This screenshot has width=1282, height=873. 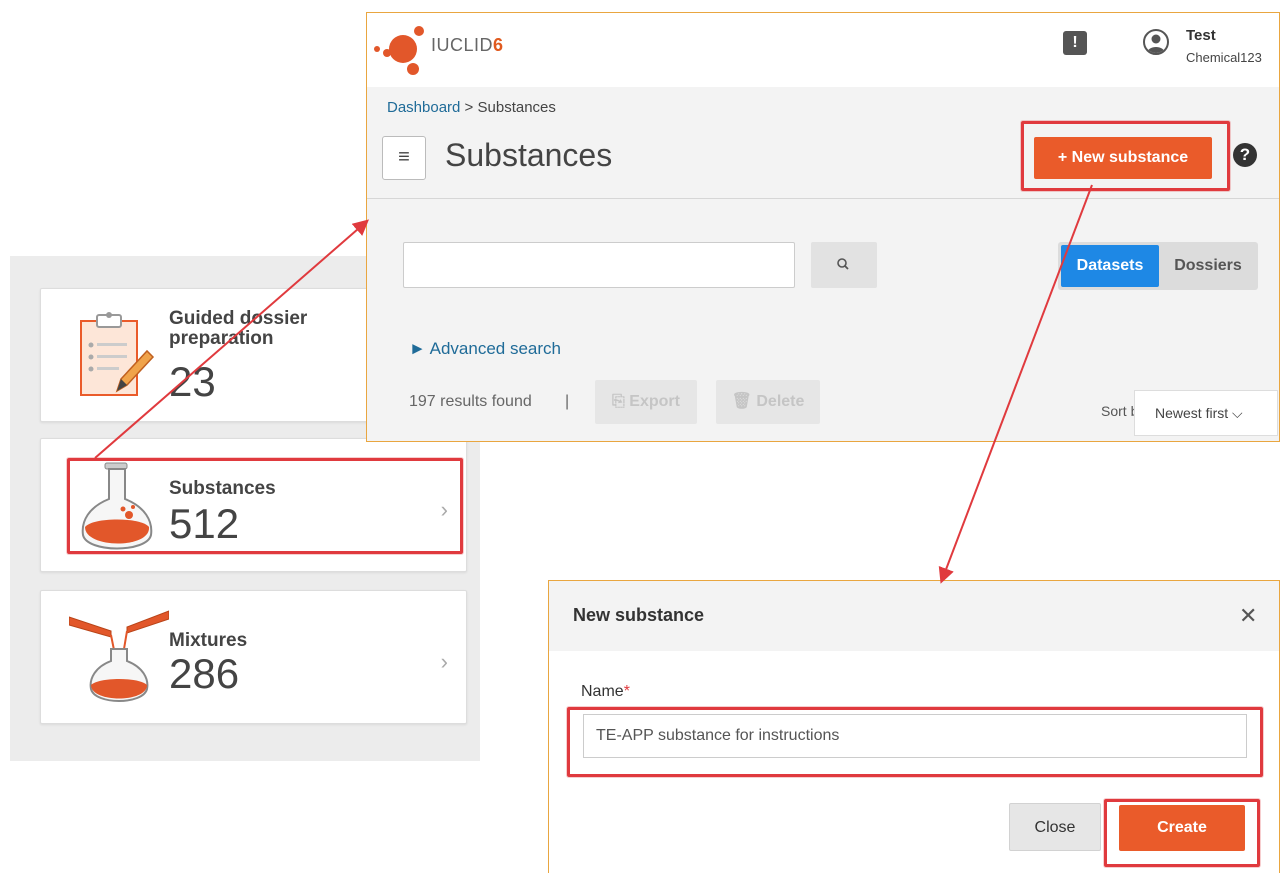 I want to click on name-field-label: Name*, so click(x=605, y=692).